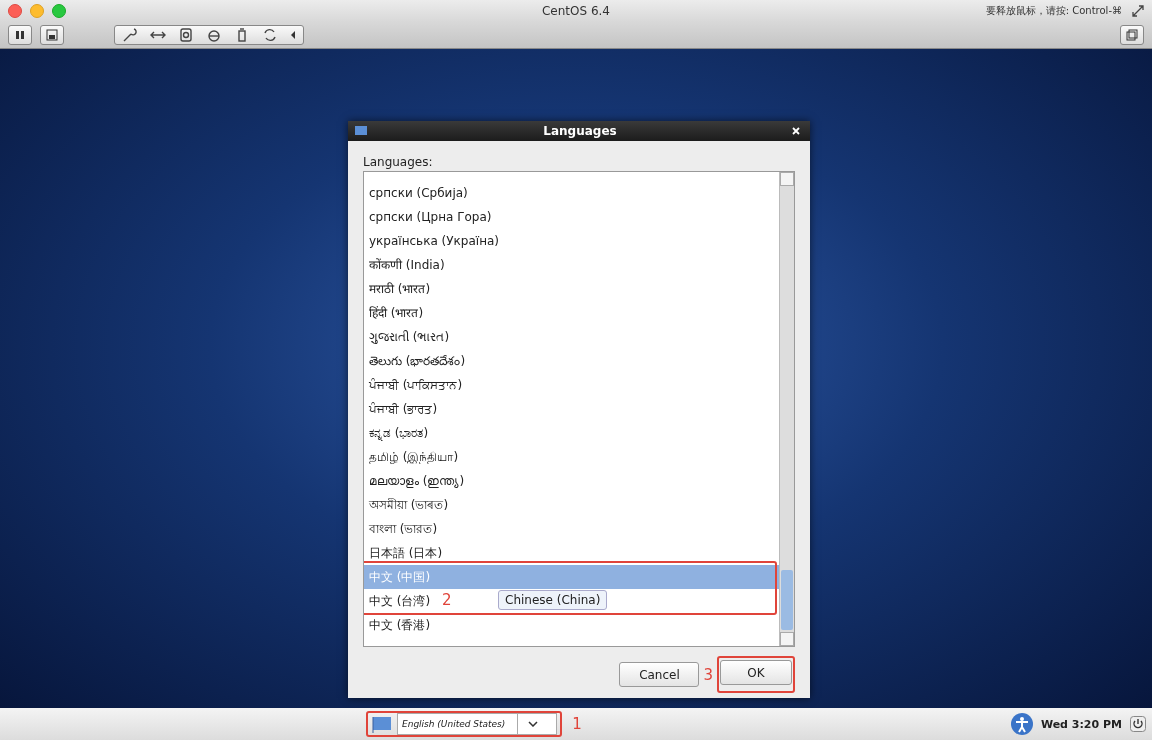 This screenshot has width=1152, height=740. Describe the element at coordinates (553, 600) in the screenshot. I see `tooltip: Chinese (China)` at that location.